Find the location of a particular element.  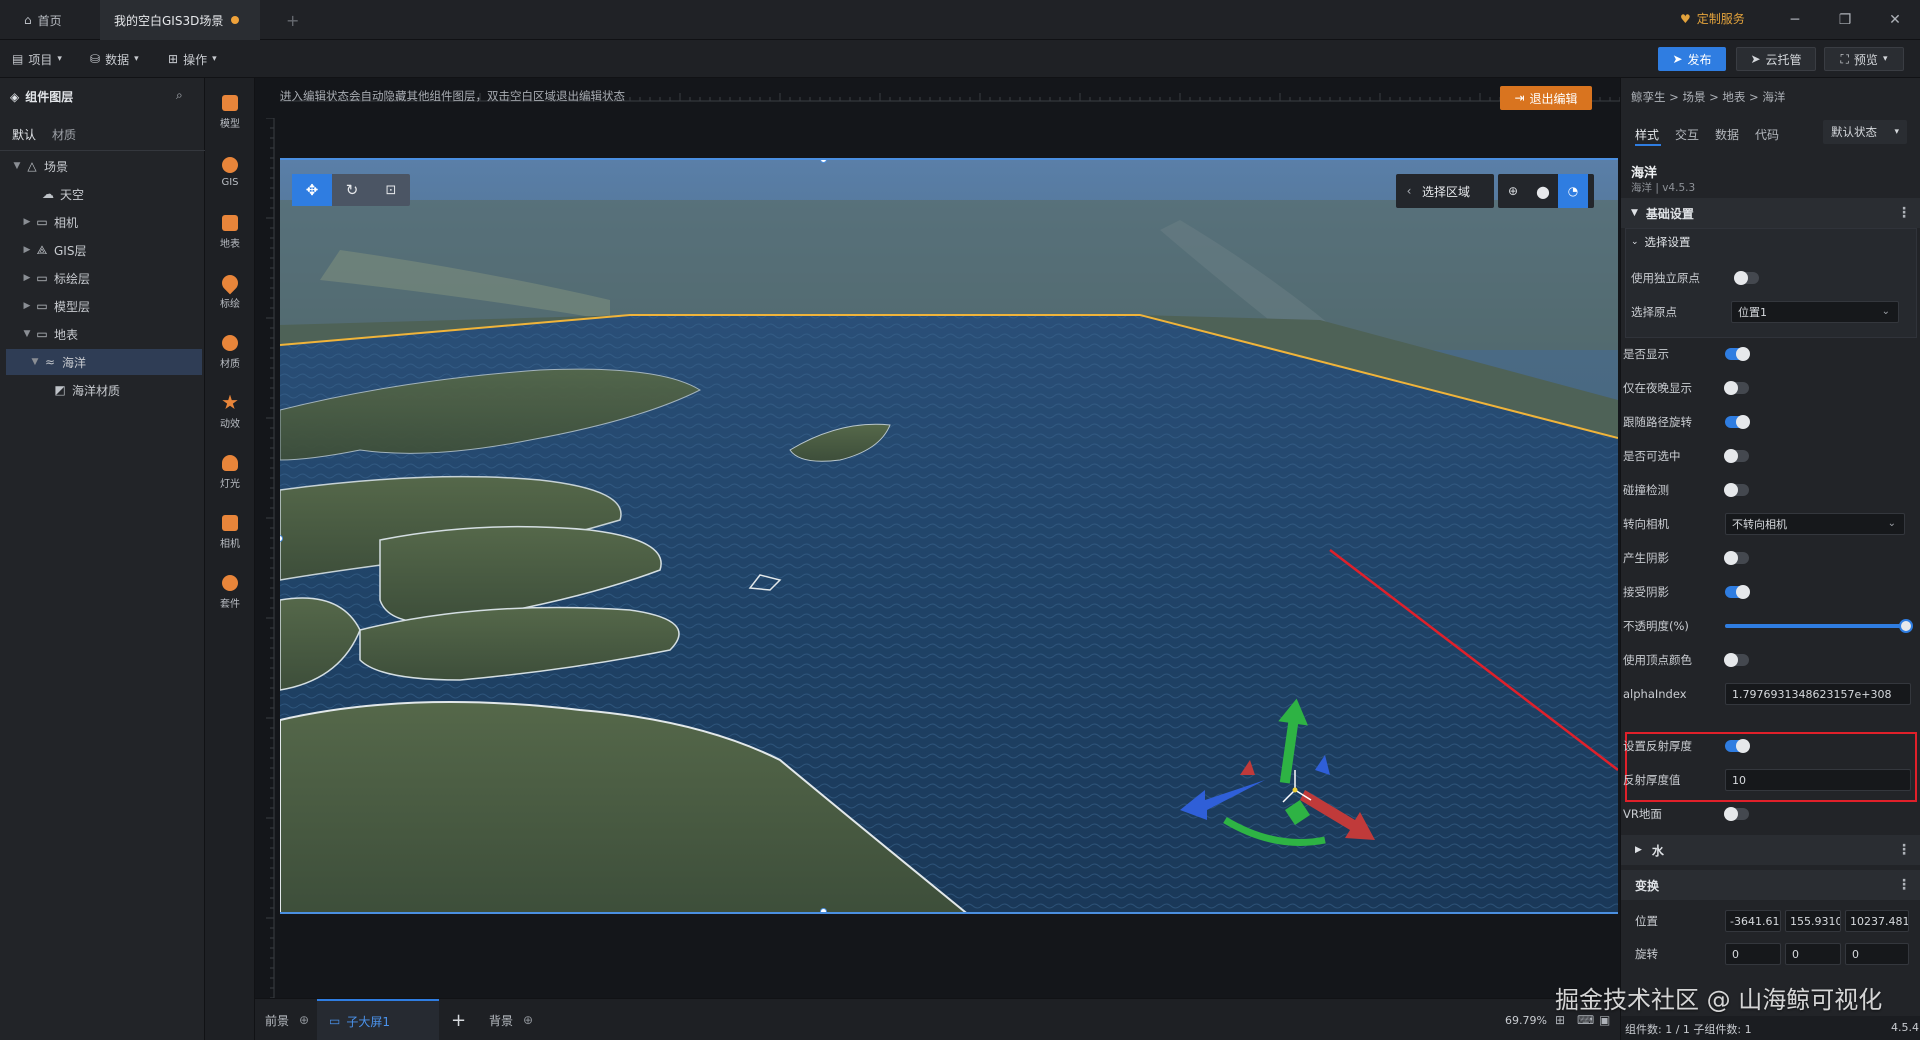

alpha-index-input: 1.7976931348623157e+308 is located at coordinates (1818, 694).